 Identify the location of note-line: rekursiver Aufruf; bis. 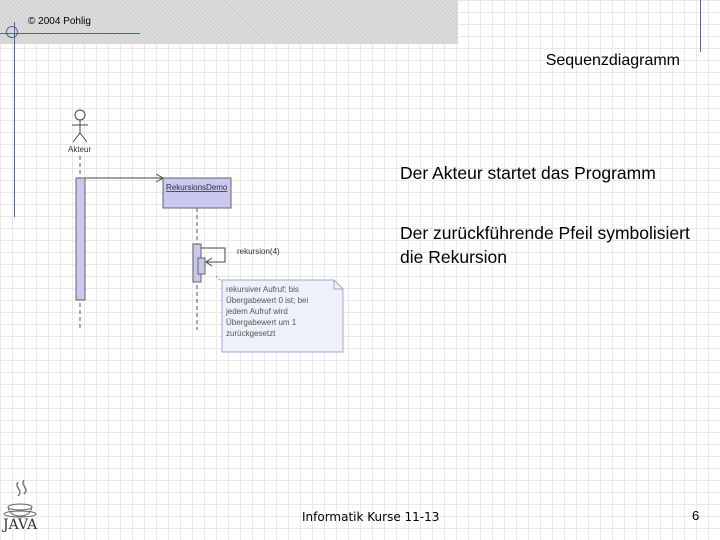
(262, 289).